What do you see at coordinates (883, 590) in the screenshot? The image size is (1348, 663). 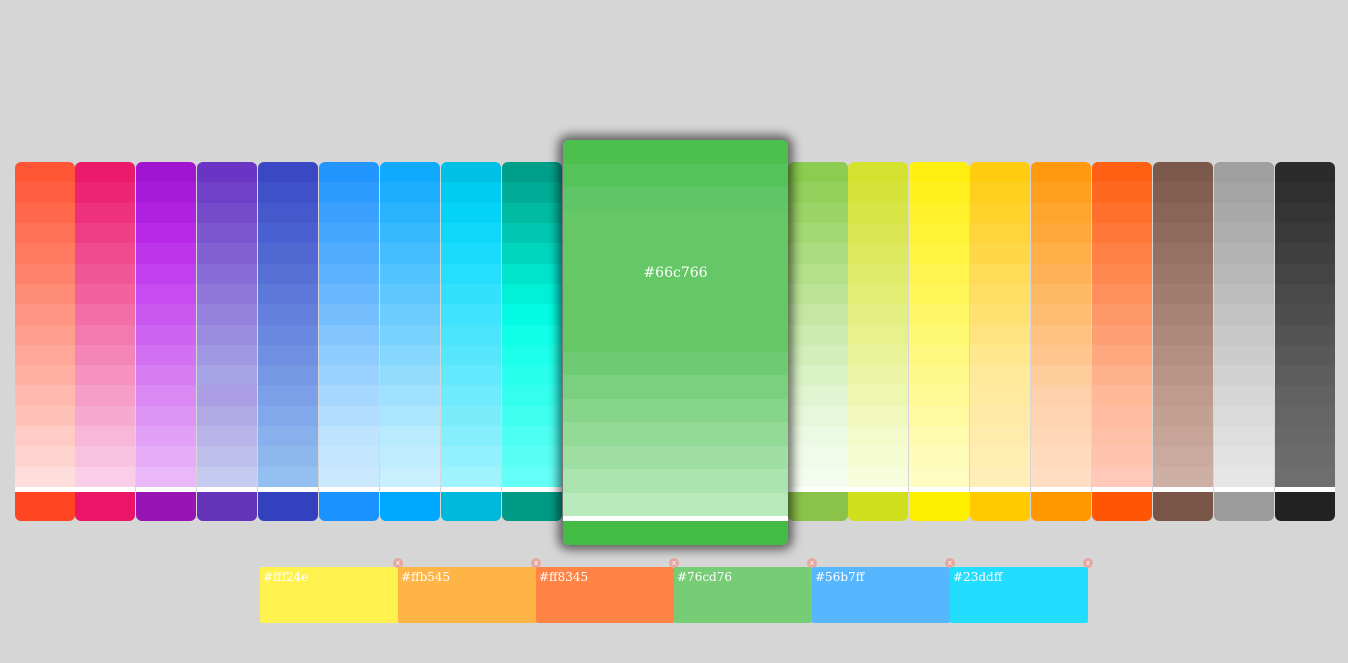 I see `saved-color-swatch: #56b7ff x` at bounding box center [883, 590].